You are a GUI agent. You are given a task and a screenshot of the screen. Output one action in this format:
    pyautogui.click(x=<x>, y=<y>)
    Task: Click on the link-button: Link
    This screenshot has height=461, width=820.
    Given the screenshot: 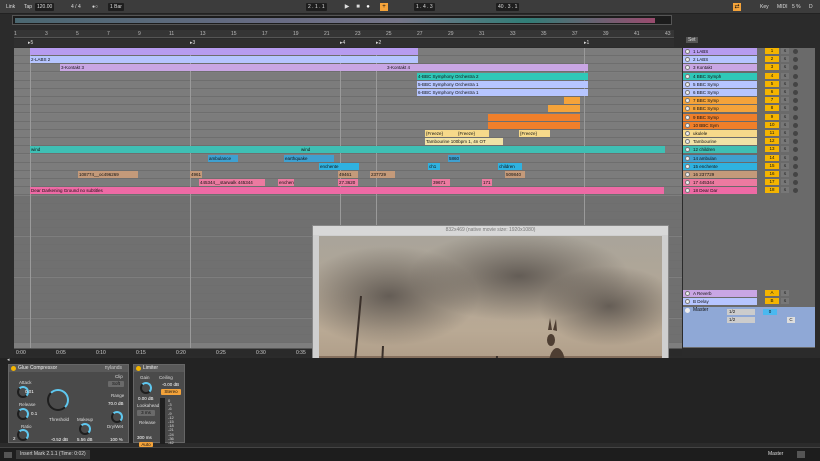 What is the action you would take?
    pyautogui.click(x=10, y=7)
    